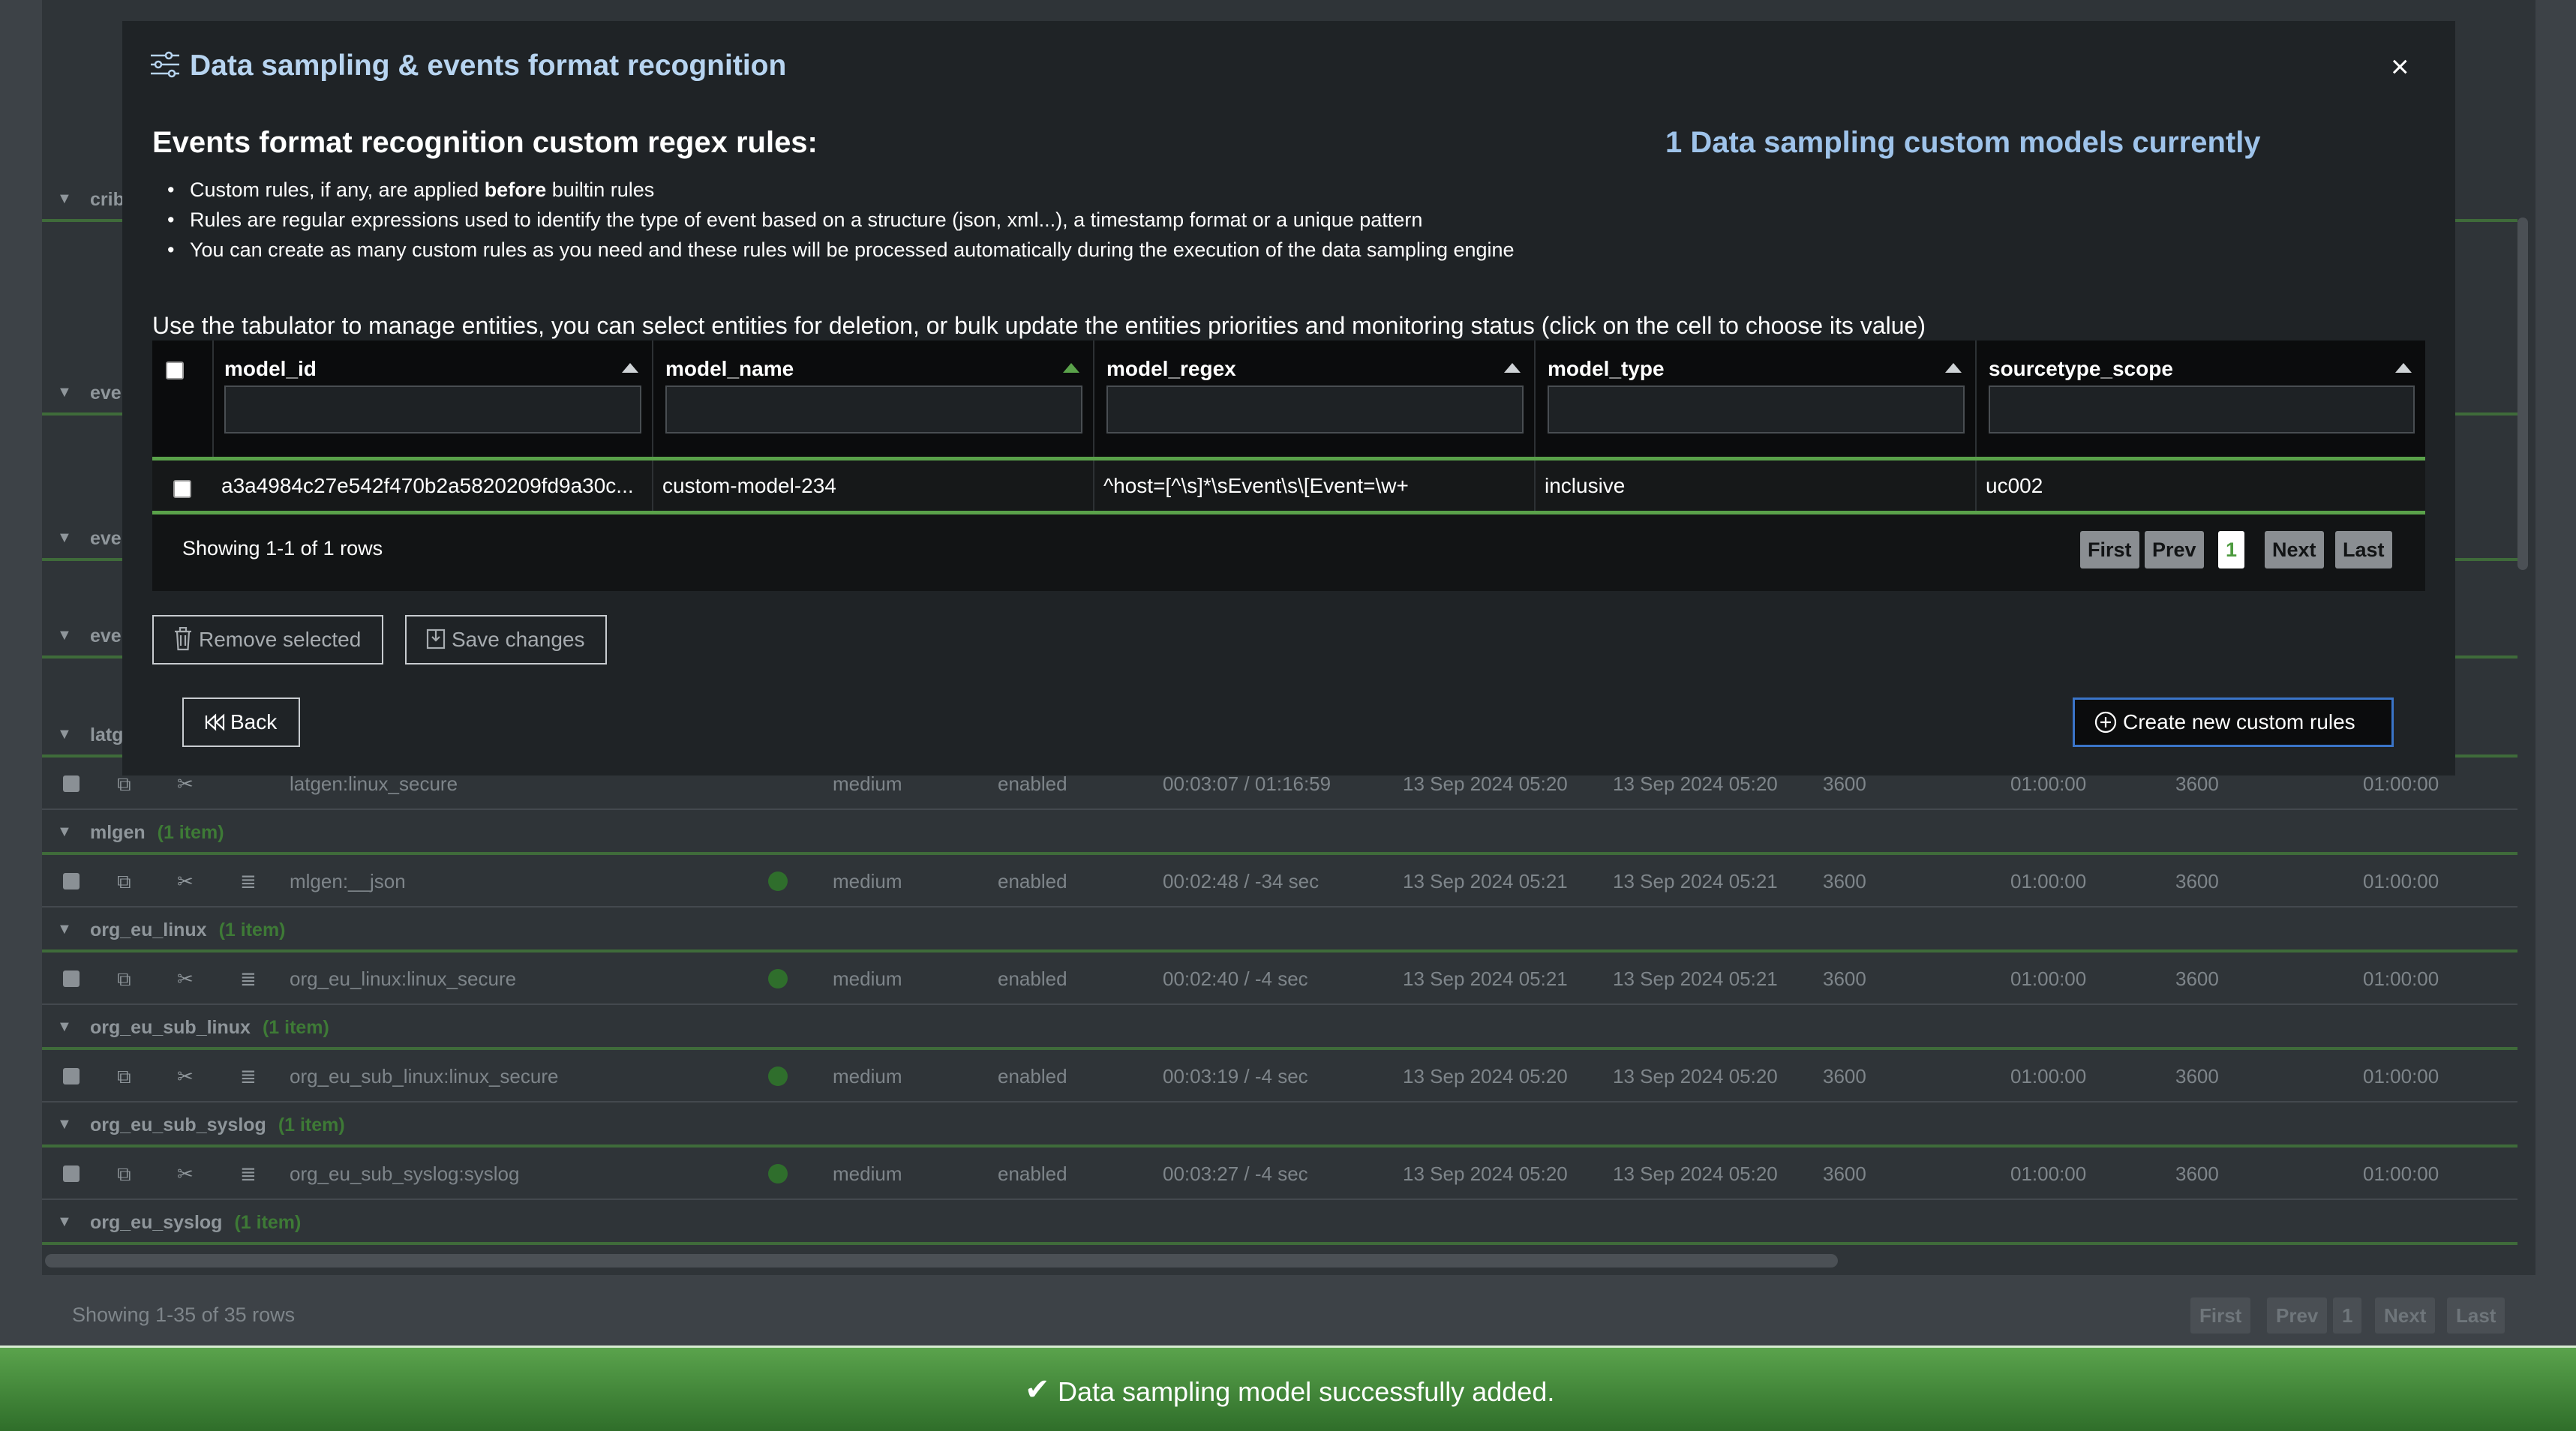 The width and height of the screenshot is (2576, 1431). What do you see at coordinates (2405, 1316) in the screenshot?
I see `bg-next-page-button: Next` at bounding box center [2405, 1316].